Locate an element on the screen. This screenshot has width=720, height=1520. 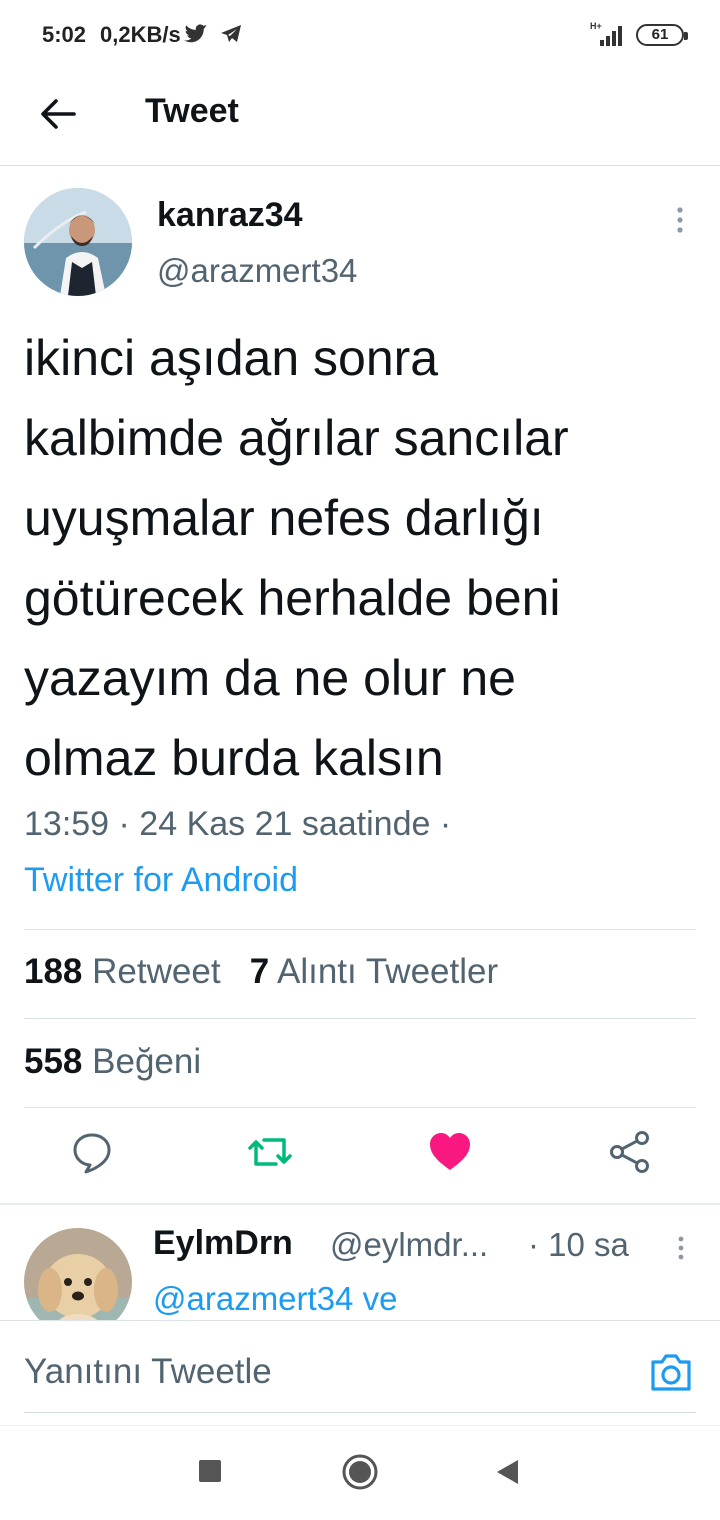
quote-label: Alıntı Tweetler is located at coordinates (387, 971).